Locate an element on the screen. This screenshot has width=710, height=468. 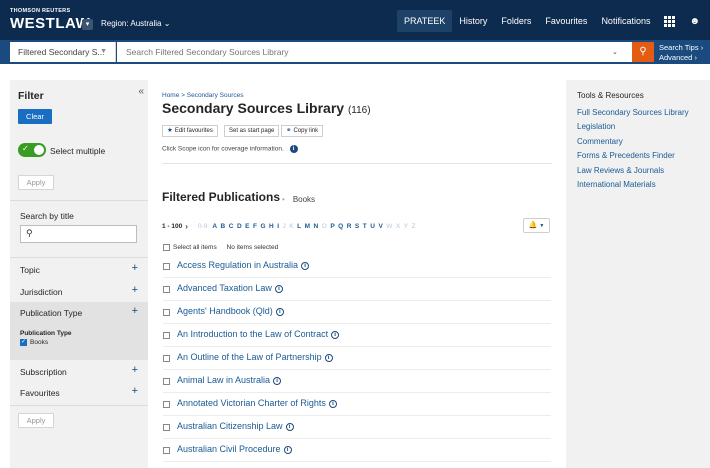
alpha-letter-s: S is located at coordinates (357, 226).